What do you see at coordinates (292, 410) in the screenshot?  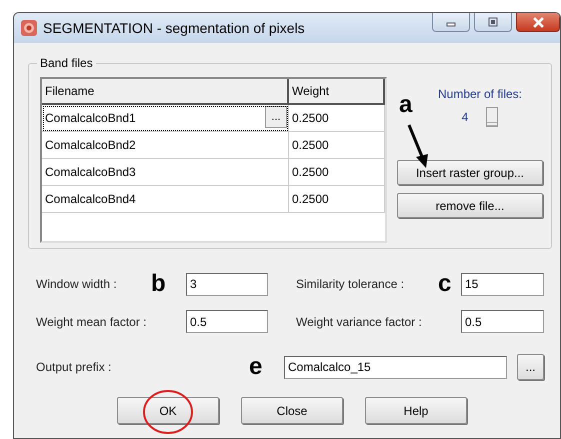 I see `dialog-button: Close` at bounding box center [292, 410].